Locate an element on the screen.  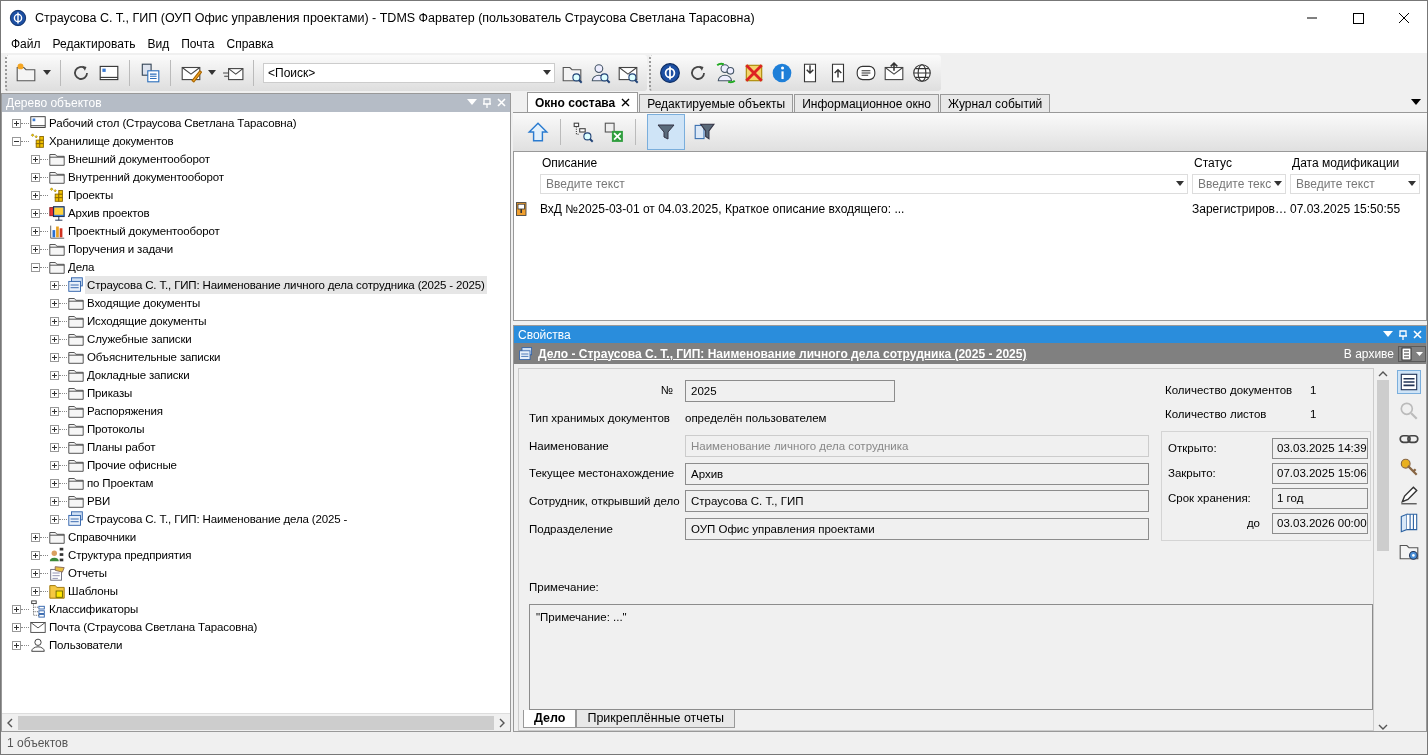
tab: Окно состава is located at coordinates (583, 102).